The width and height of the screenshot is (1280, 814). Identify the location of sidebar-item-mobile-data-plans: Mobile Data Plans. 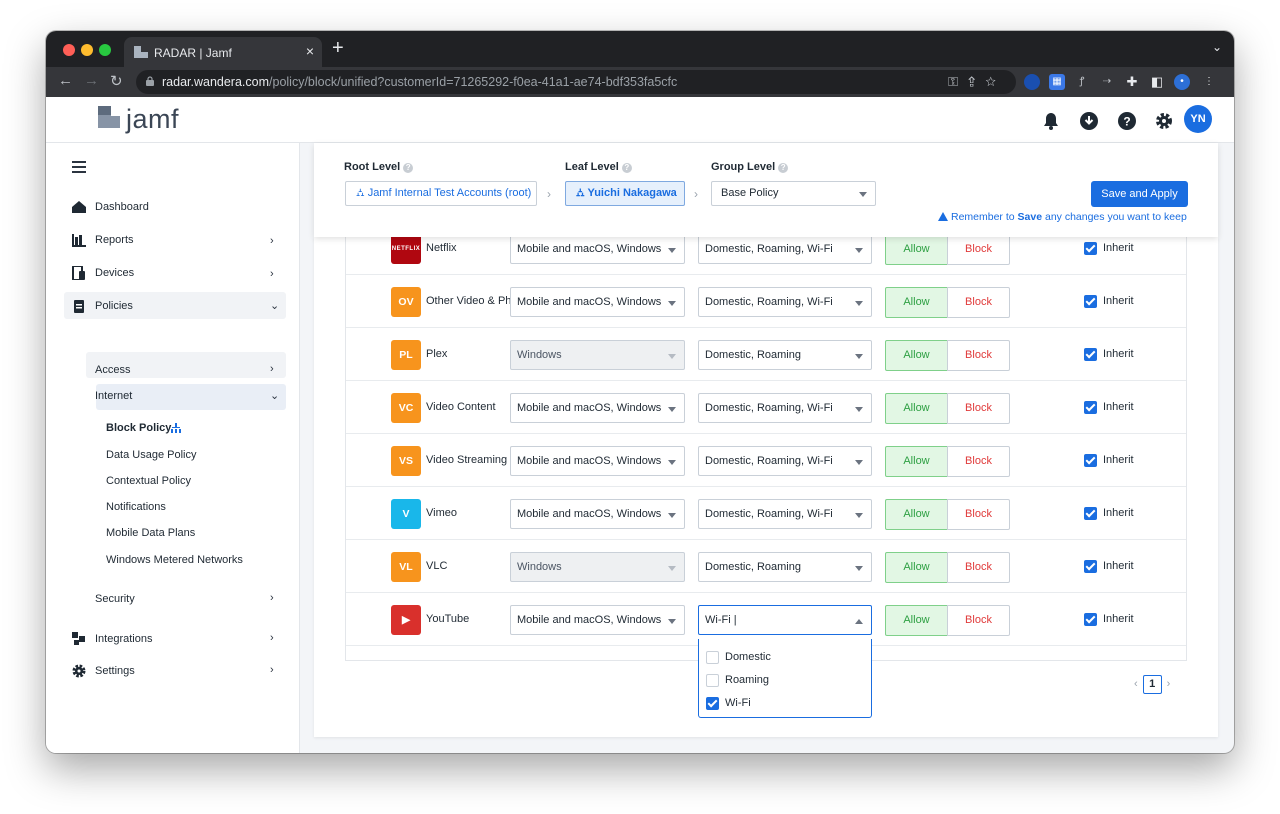
(150, 533).